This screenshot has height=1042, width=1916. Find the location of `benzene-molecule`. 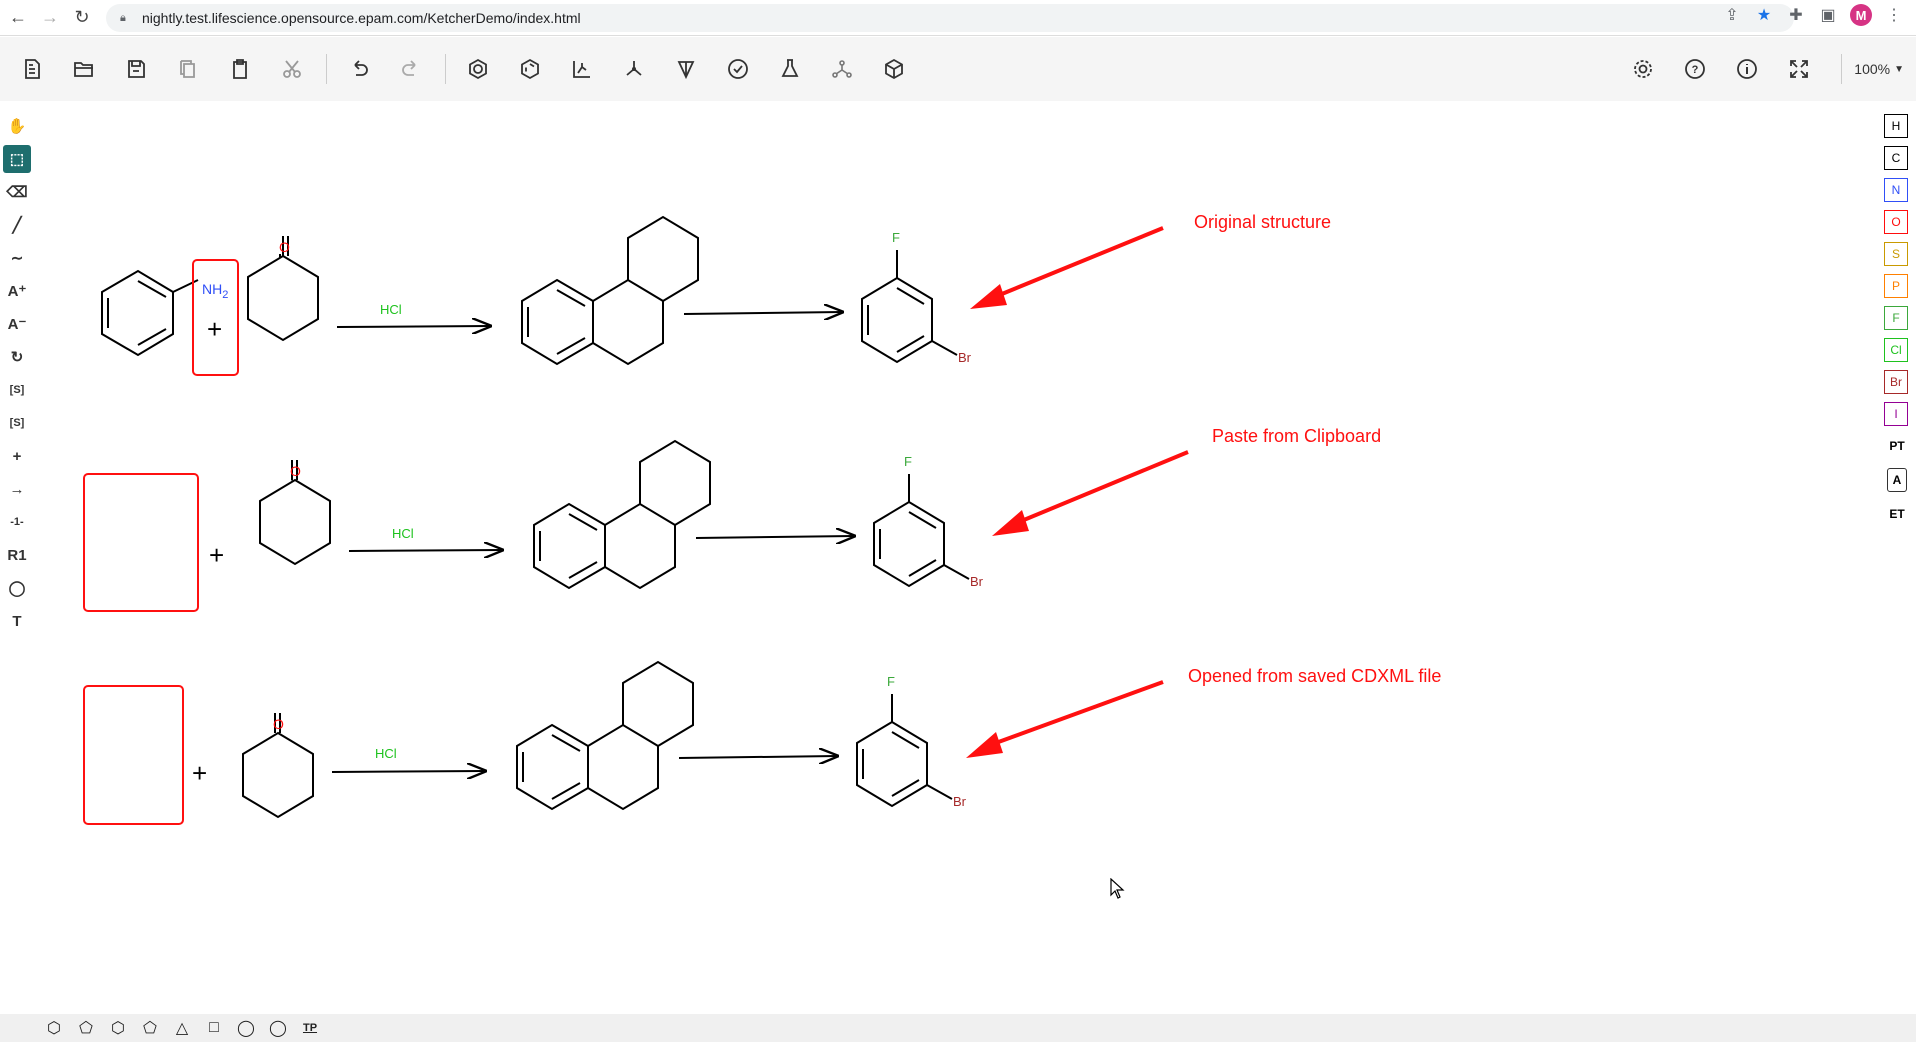

benzene-molecule is located at coordinates (150, 313).